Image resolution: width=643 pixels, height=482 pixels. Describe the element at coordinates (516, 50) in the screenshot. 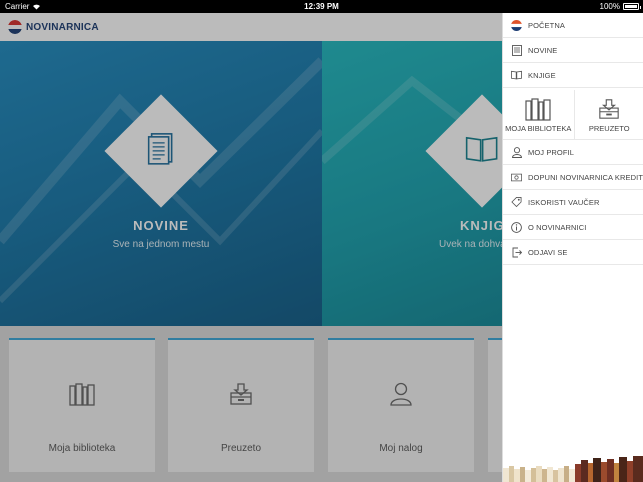

I see `newspaper-icon` at that location.